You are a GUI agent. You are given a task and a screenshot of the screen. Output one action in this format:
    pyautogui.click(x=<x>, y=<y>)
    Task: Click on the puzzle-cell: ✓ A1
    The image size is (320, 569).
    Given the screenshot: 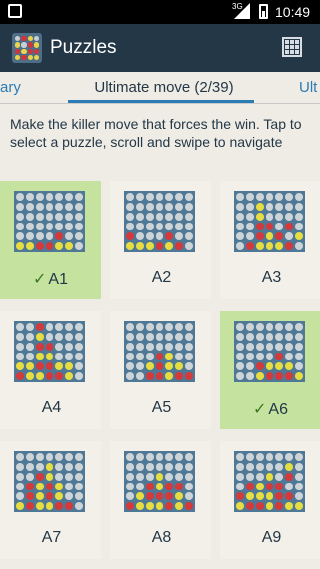 What is the action you would take?
    pyautogui.click(x=50, y=240)
    